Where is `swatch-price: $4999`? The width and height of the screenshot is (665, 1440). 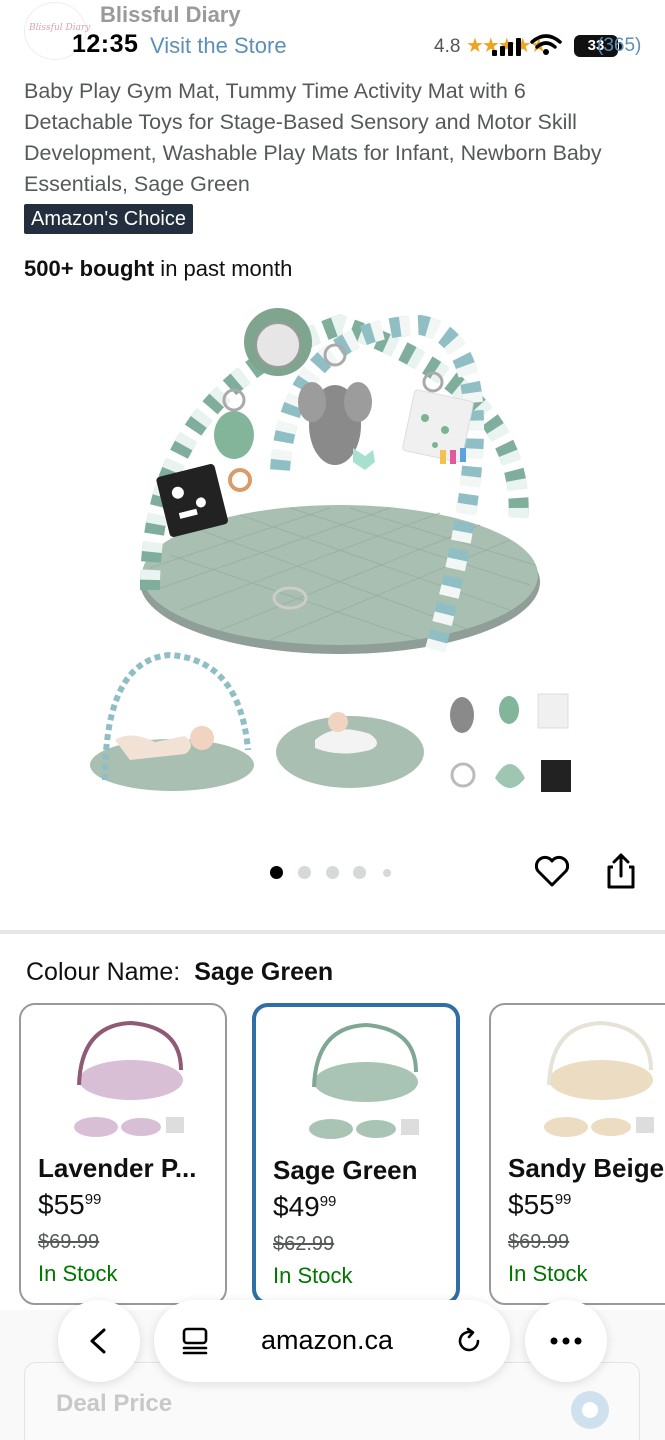
swatch-price: $4999 is located at coordinates (304, 1207).